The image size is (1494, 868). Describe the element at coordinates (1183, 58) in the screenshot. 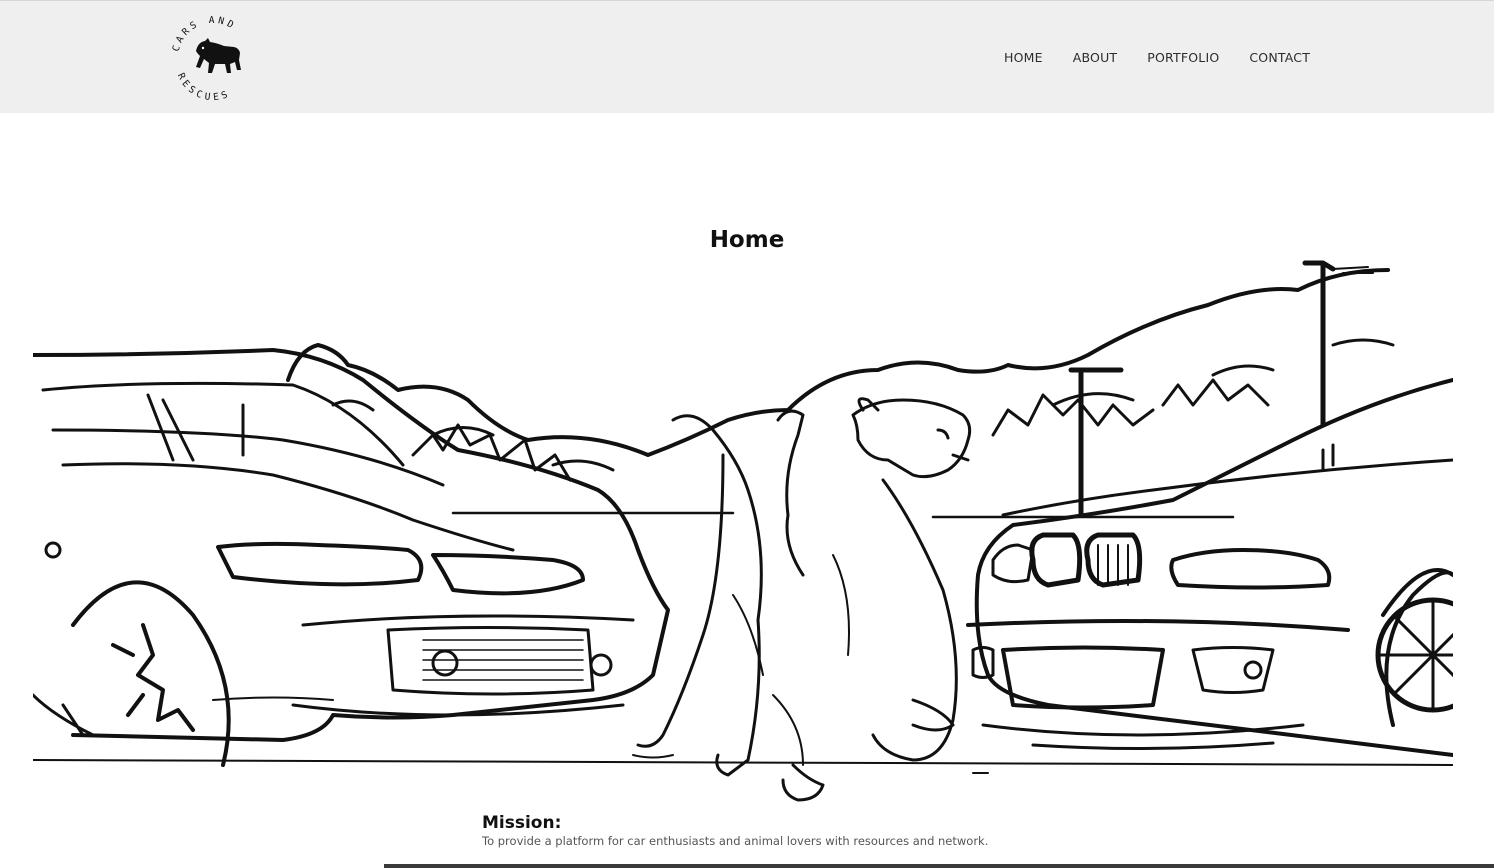

I see `nav-portfolio-link: PORTFOLIO` at that location.